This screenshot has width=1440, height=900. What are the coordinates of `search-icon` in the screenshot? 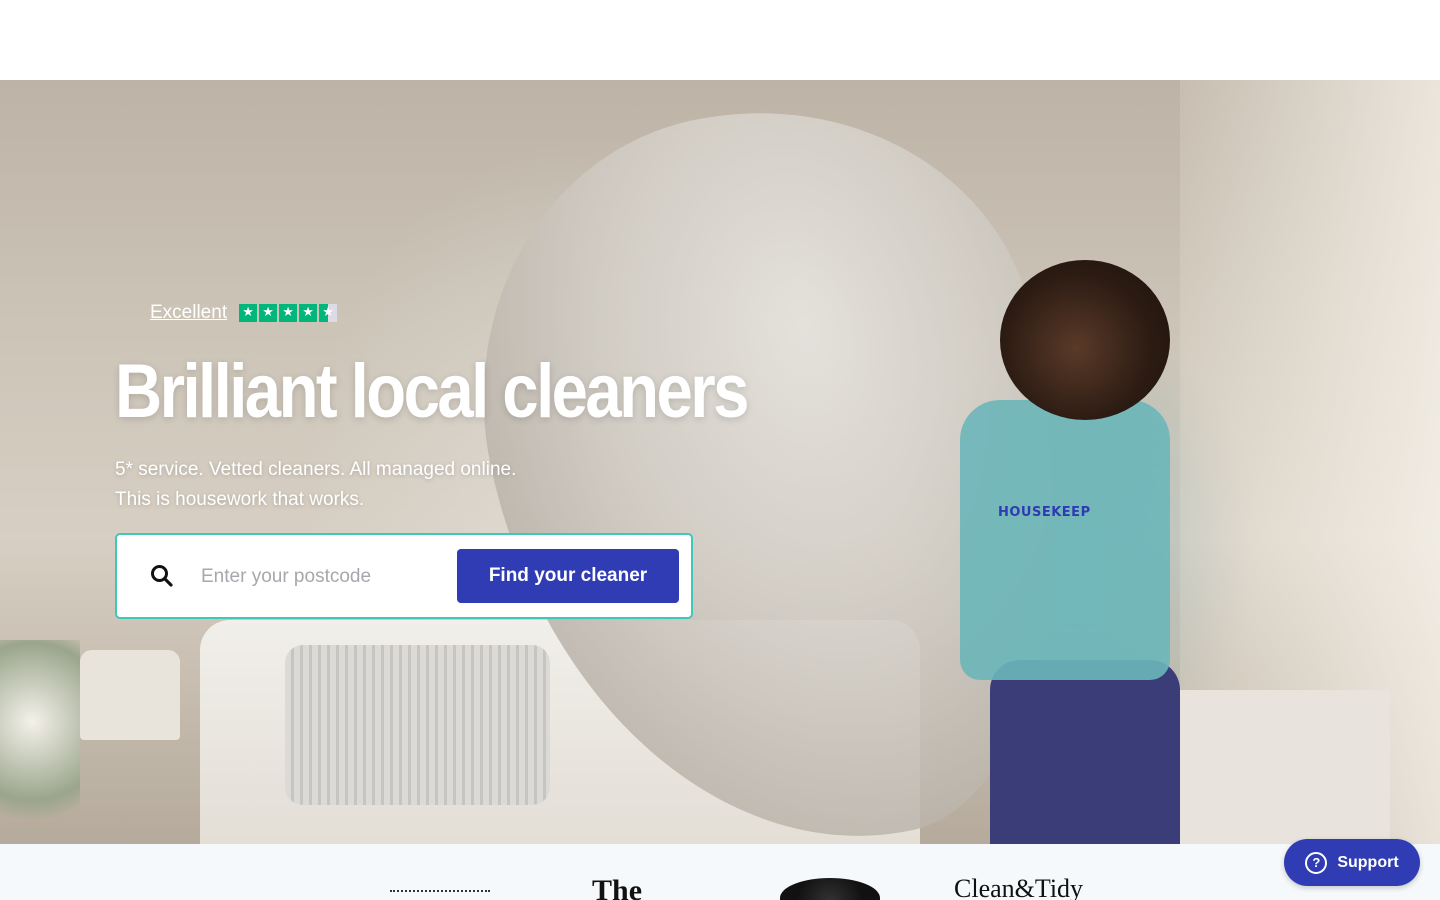 It's located at (162, 576).